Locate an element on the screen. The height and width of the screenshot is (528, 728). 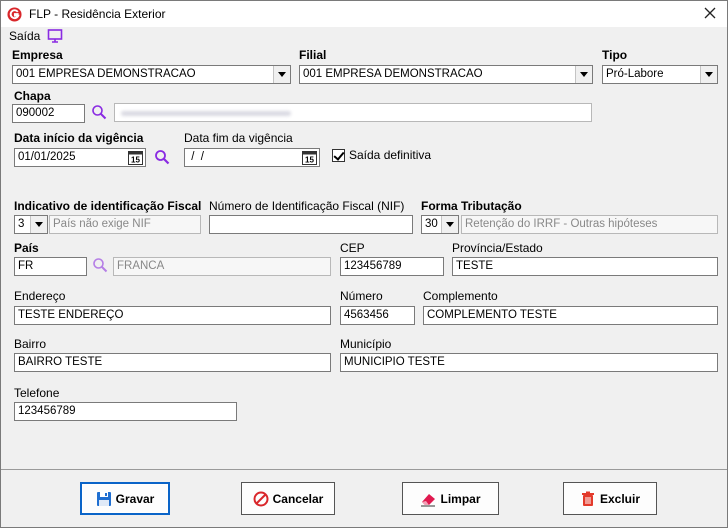
tipo-label: Tipo is located at coordinates (615, 55).